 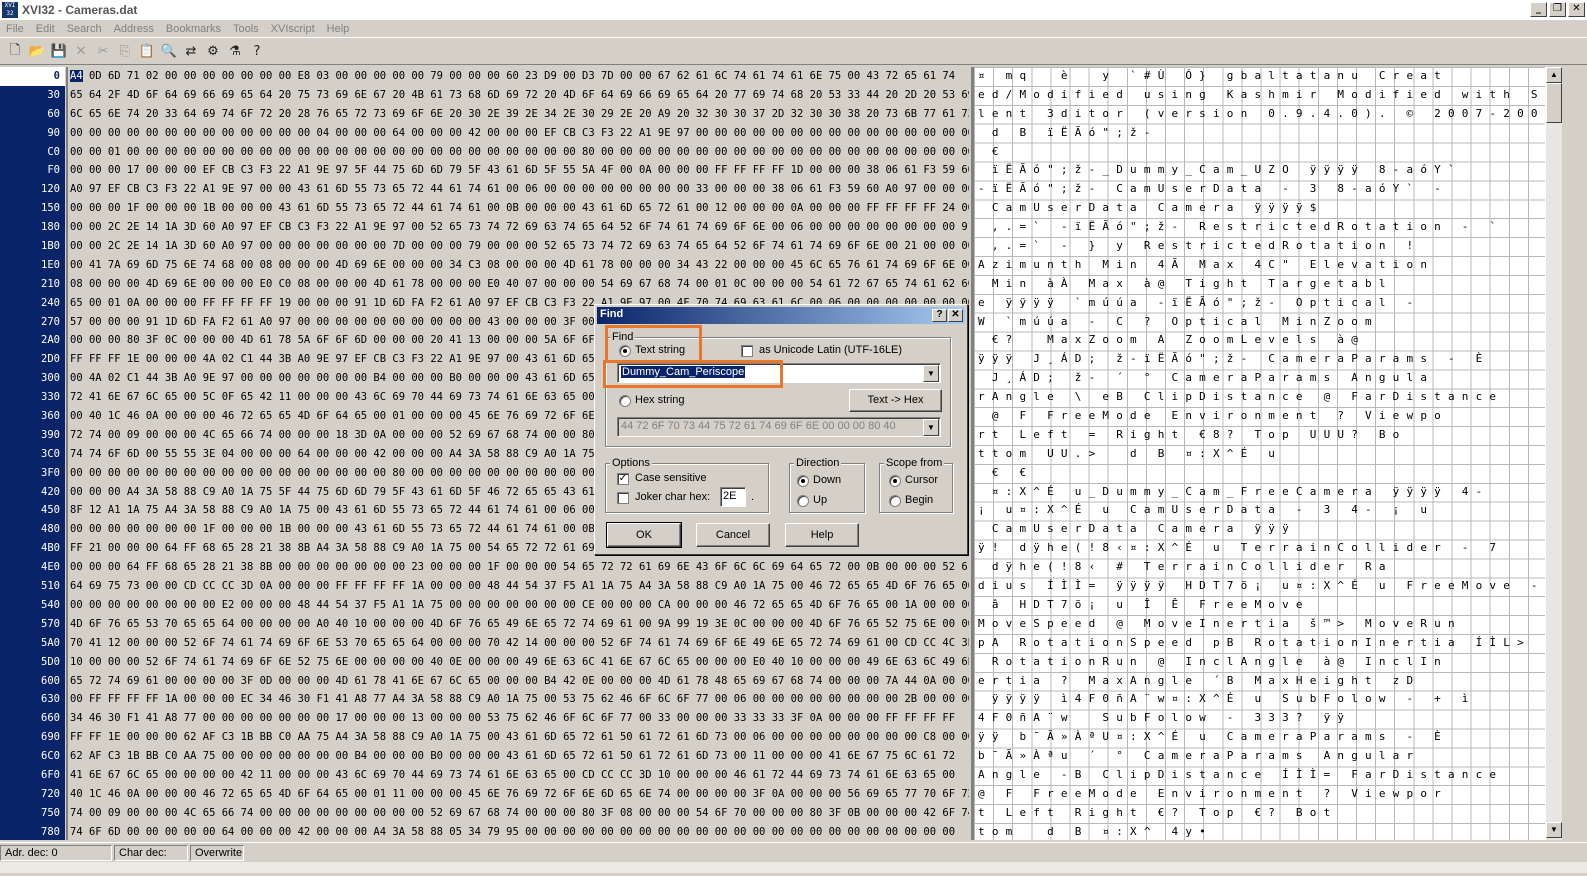 What do you see at coordinates (1259, 605) in the screenshot?
I see `text-row: â HDT7õ¡ u Î Ê FreeMove` at bounding box center [1259, 605].